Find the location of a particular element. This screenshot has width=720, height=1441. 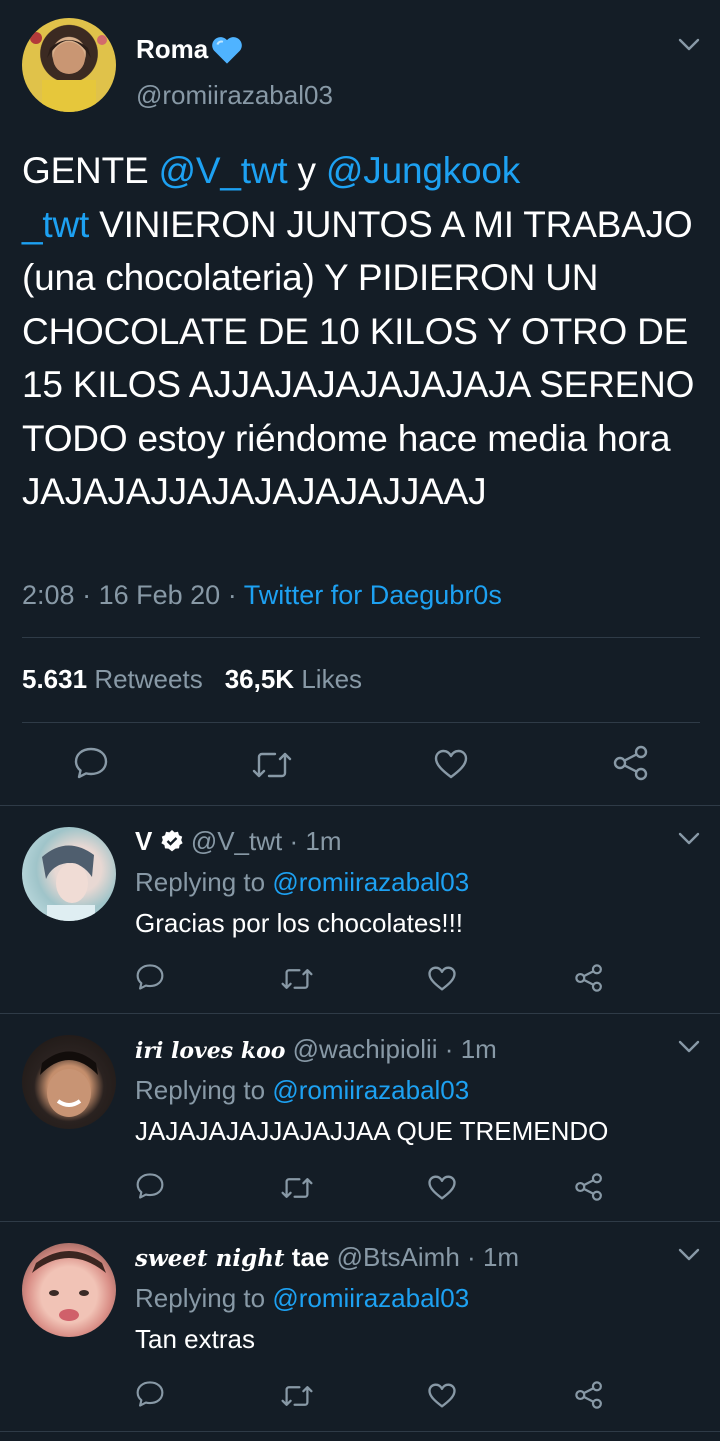

reply-handle: @wachipiolii is located at coordinates (365, 1049).